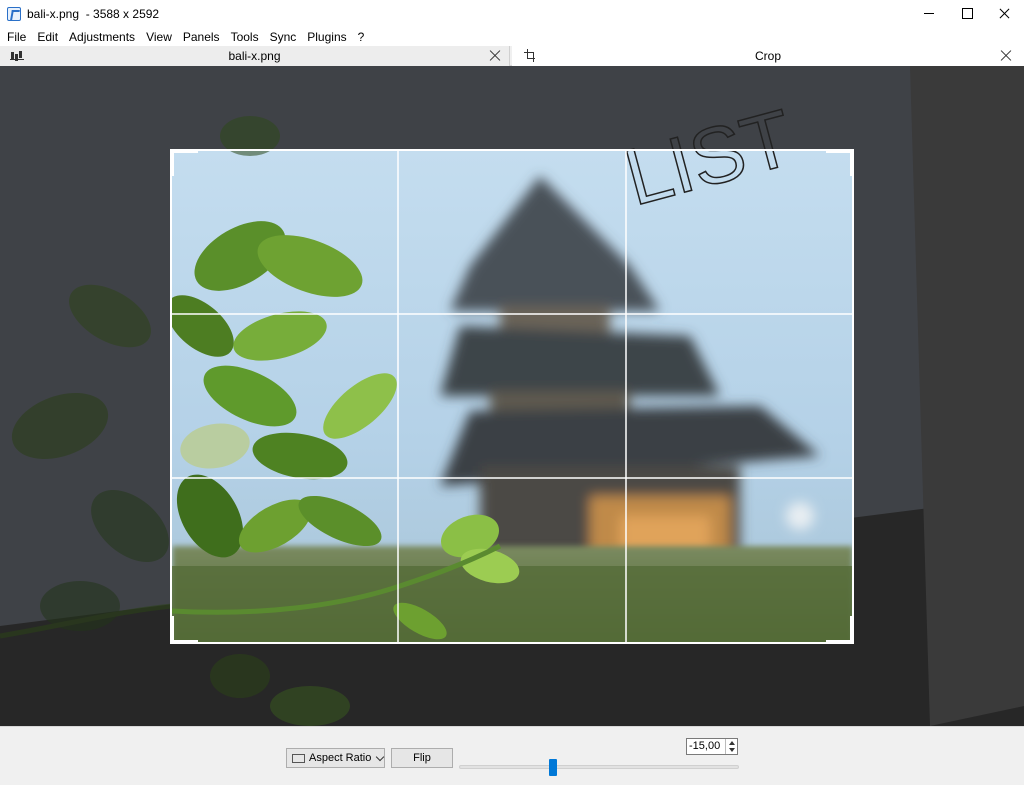  Describe the element at coordinates (201, 37) in the screenshot. I see `menu-panels: Panels` at that location.